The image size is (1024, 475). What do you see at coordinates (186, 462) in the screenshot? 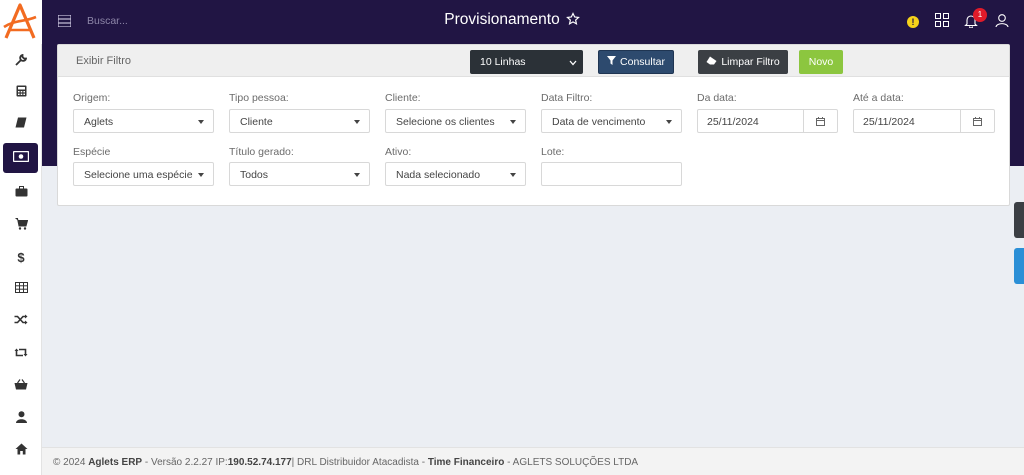
I see `footer-version: - Versão 2.2.27 IP:` at bounding box center [186, 462].